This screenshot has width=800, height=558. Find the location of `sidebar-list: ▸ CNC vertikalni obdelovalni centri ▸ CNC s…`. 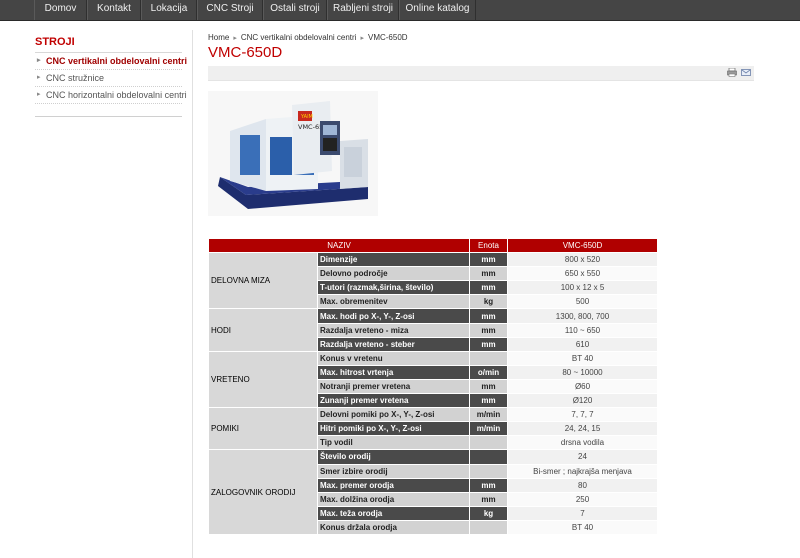

sidebar-list: ▸ CNC vertikalni obdelovalni centri ▸ CNC s… is located at coordinates (111, 78).